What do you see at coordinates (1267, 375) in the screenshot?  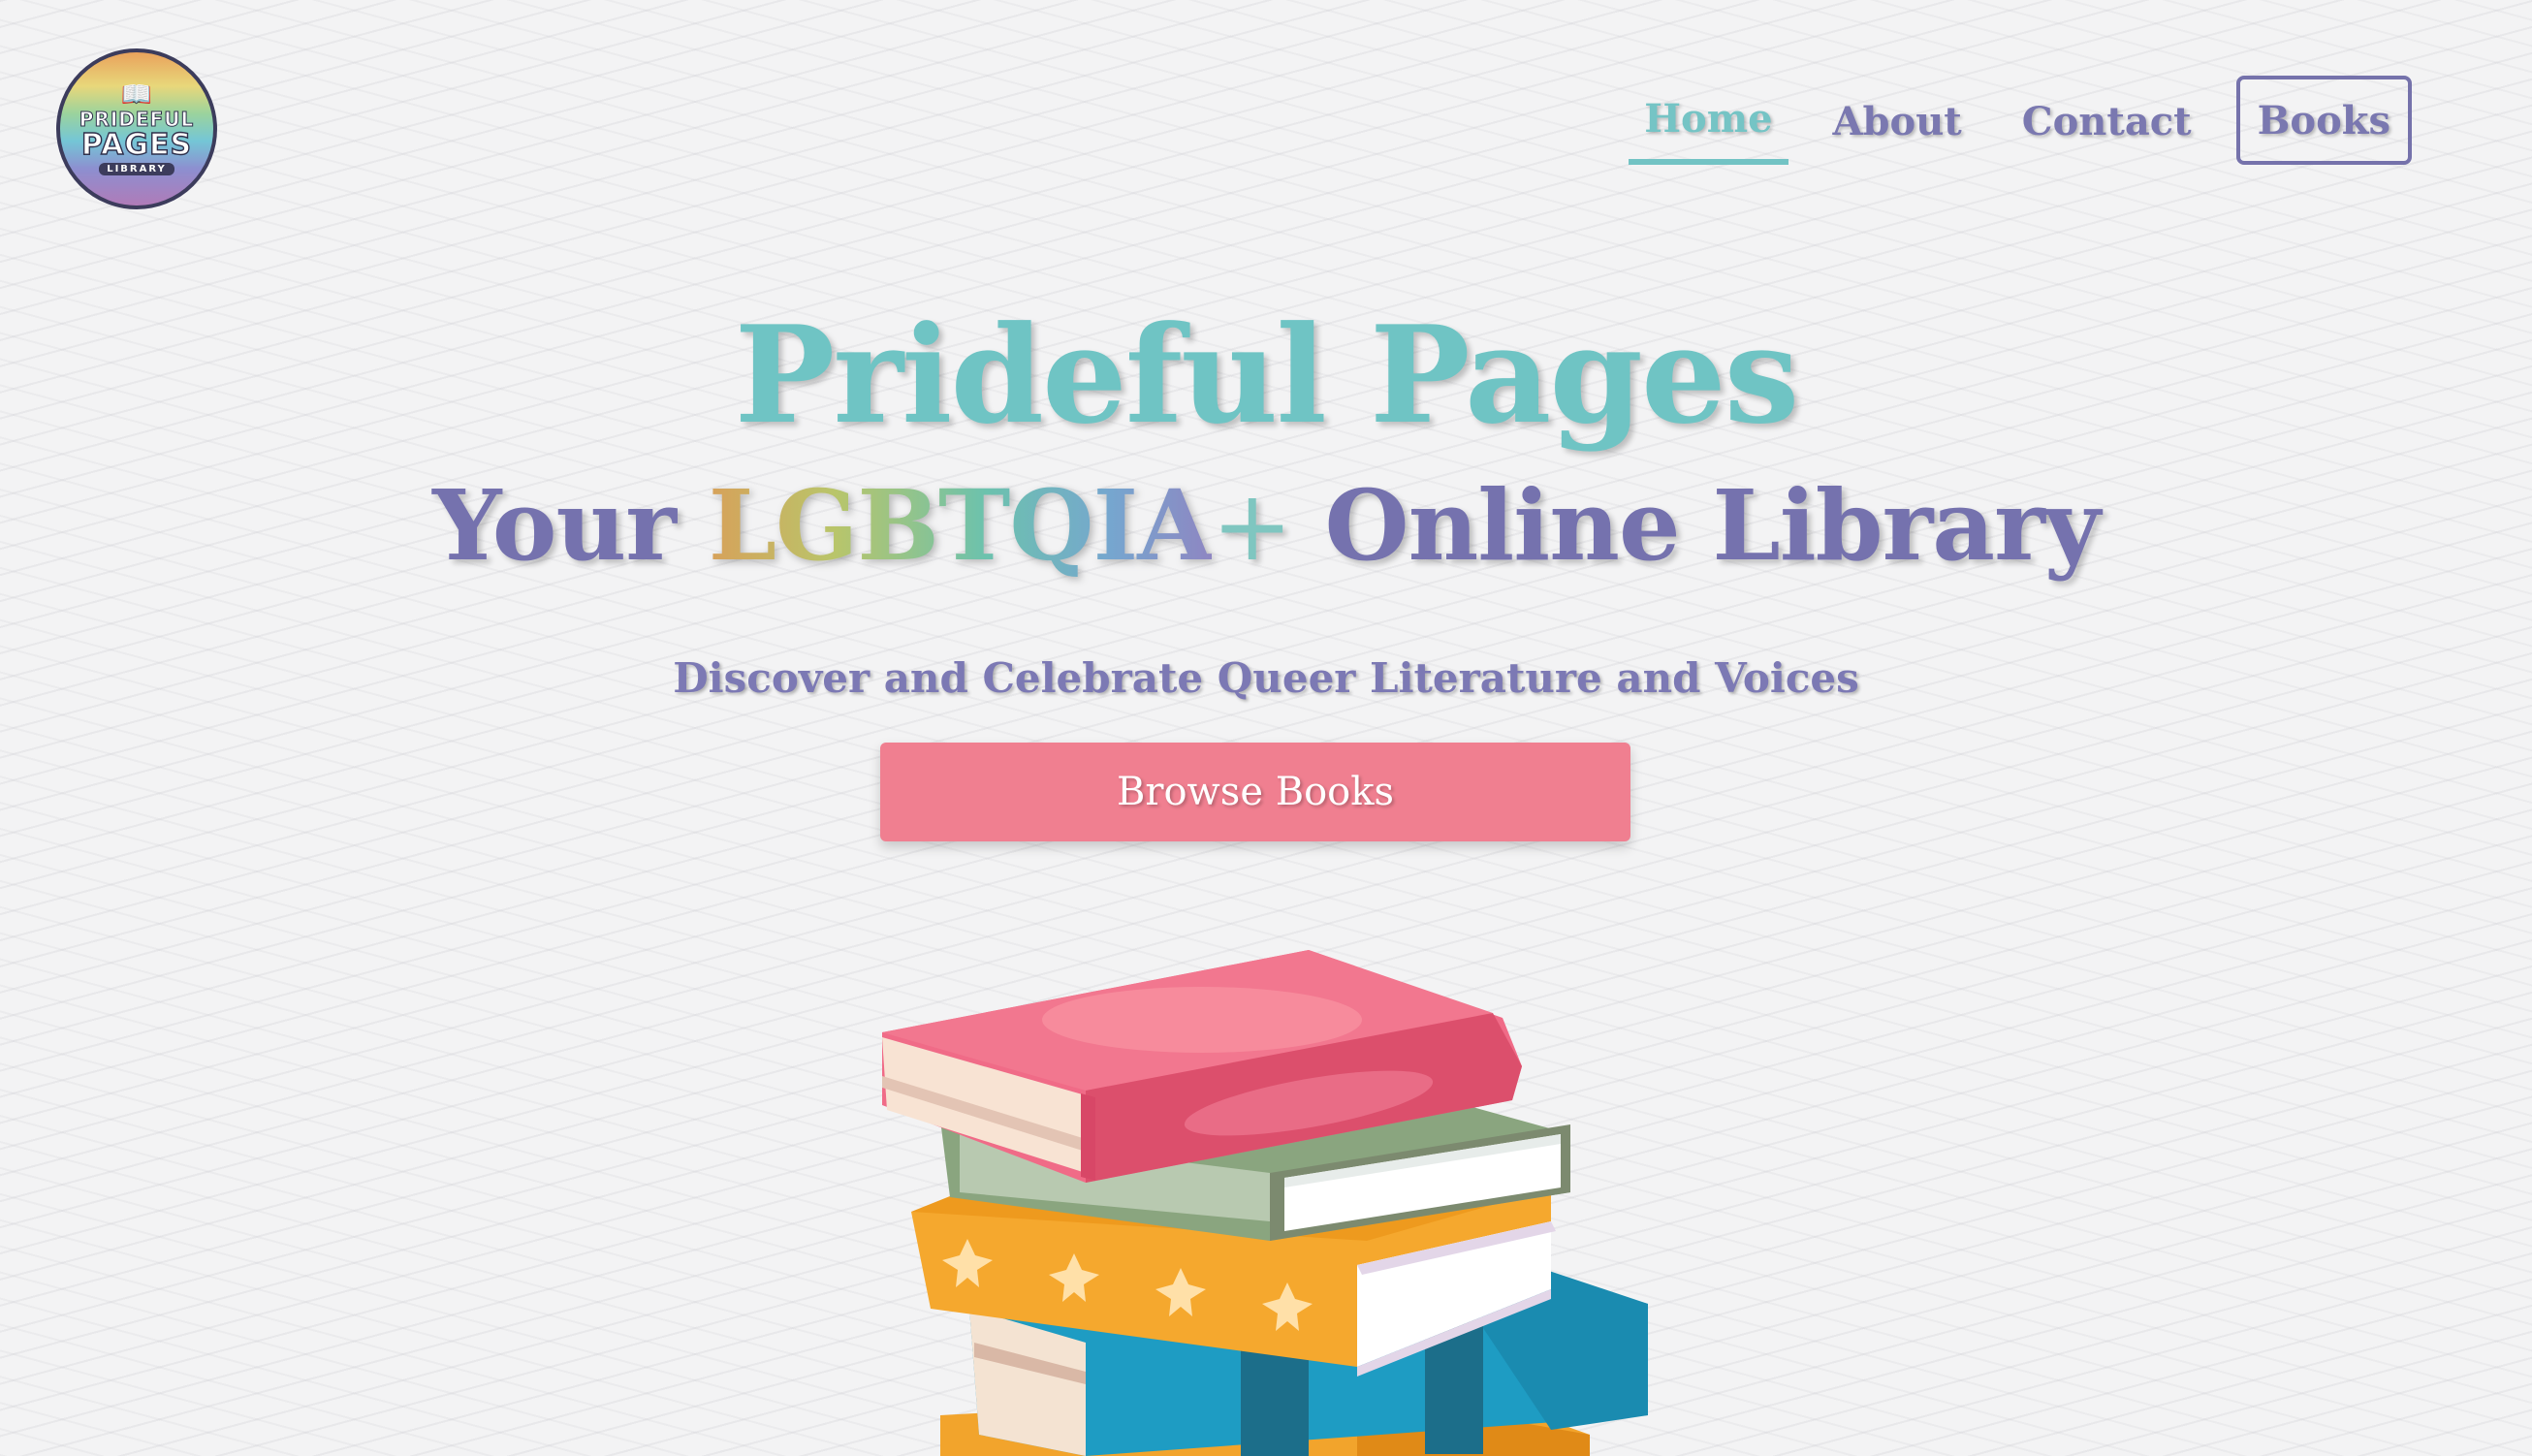 I see `hero-title: Prideful Pages` at bounding box center [1267, 375].